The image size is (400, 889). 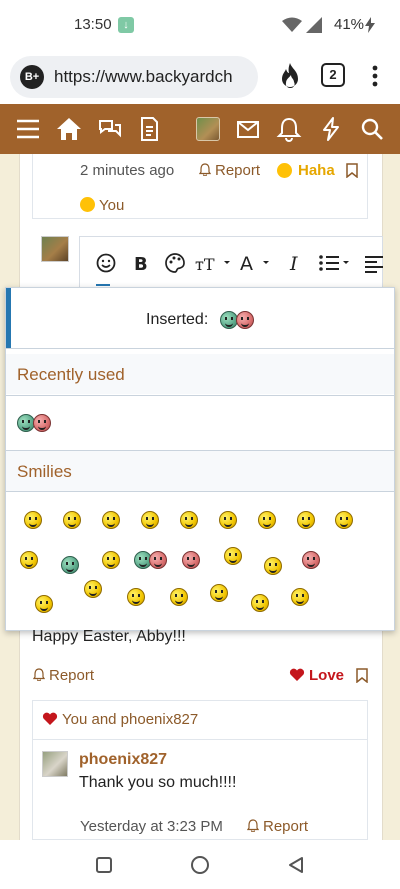 I want to click on color-palette-icon, so click(x=175, y=263).